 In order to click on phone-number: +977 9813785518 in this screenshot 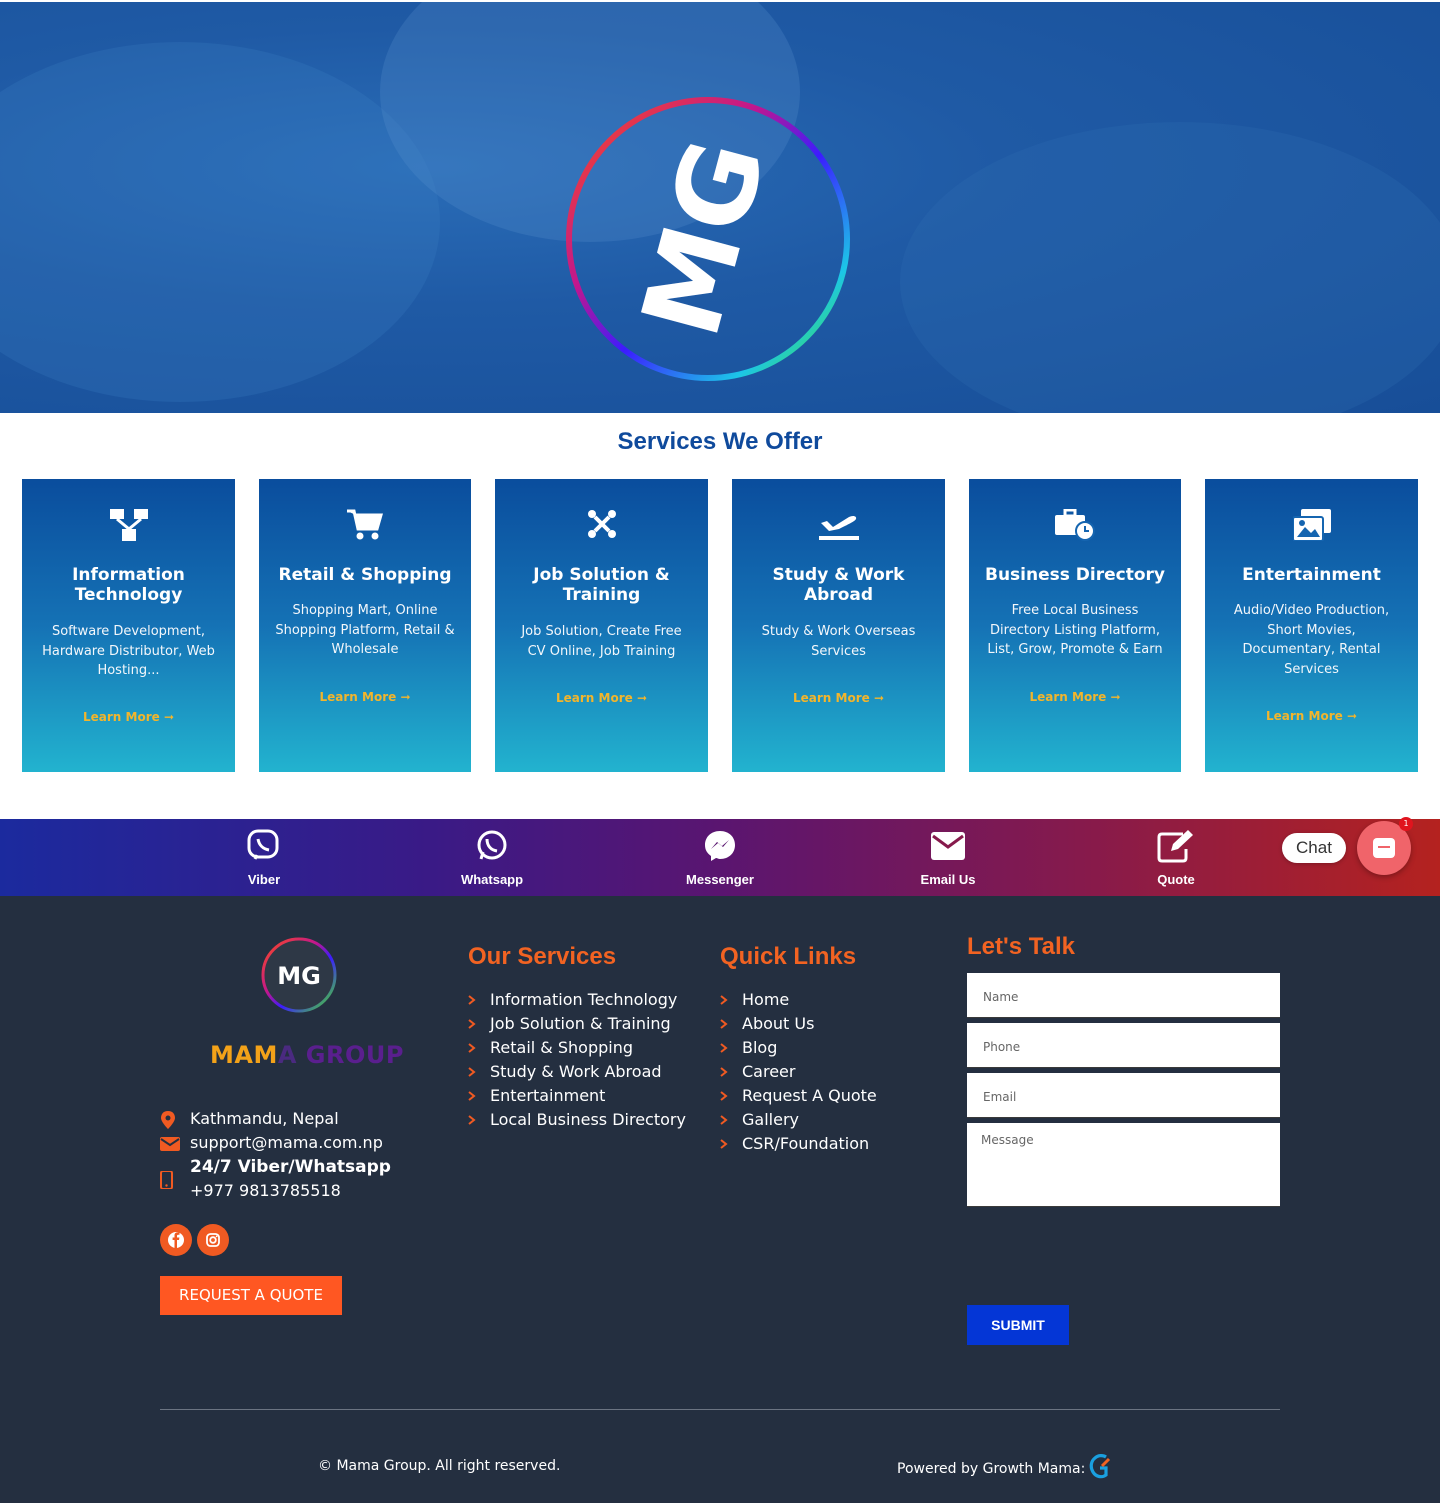, I will do `click(265, 1191)`.